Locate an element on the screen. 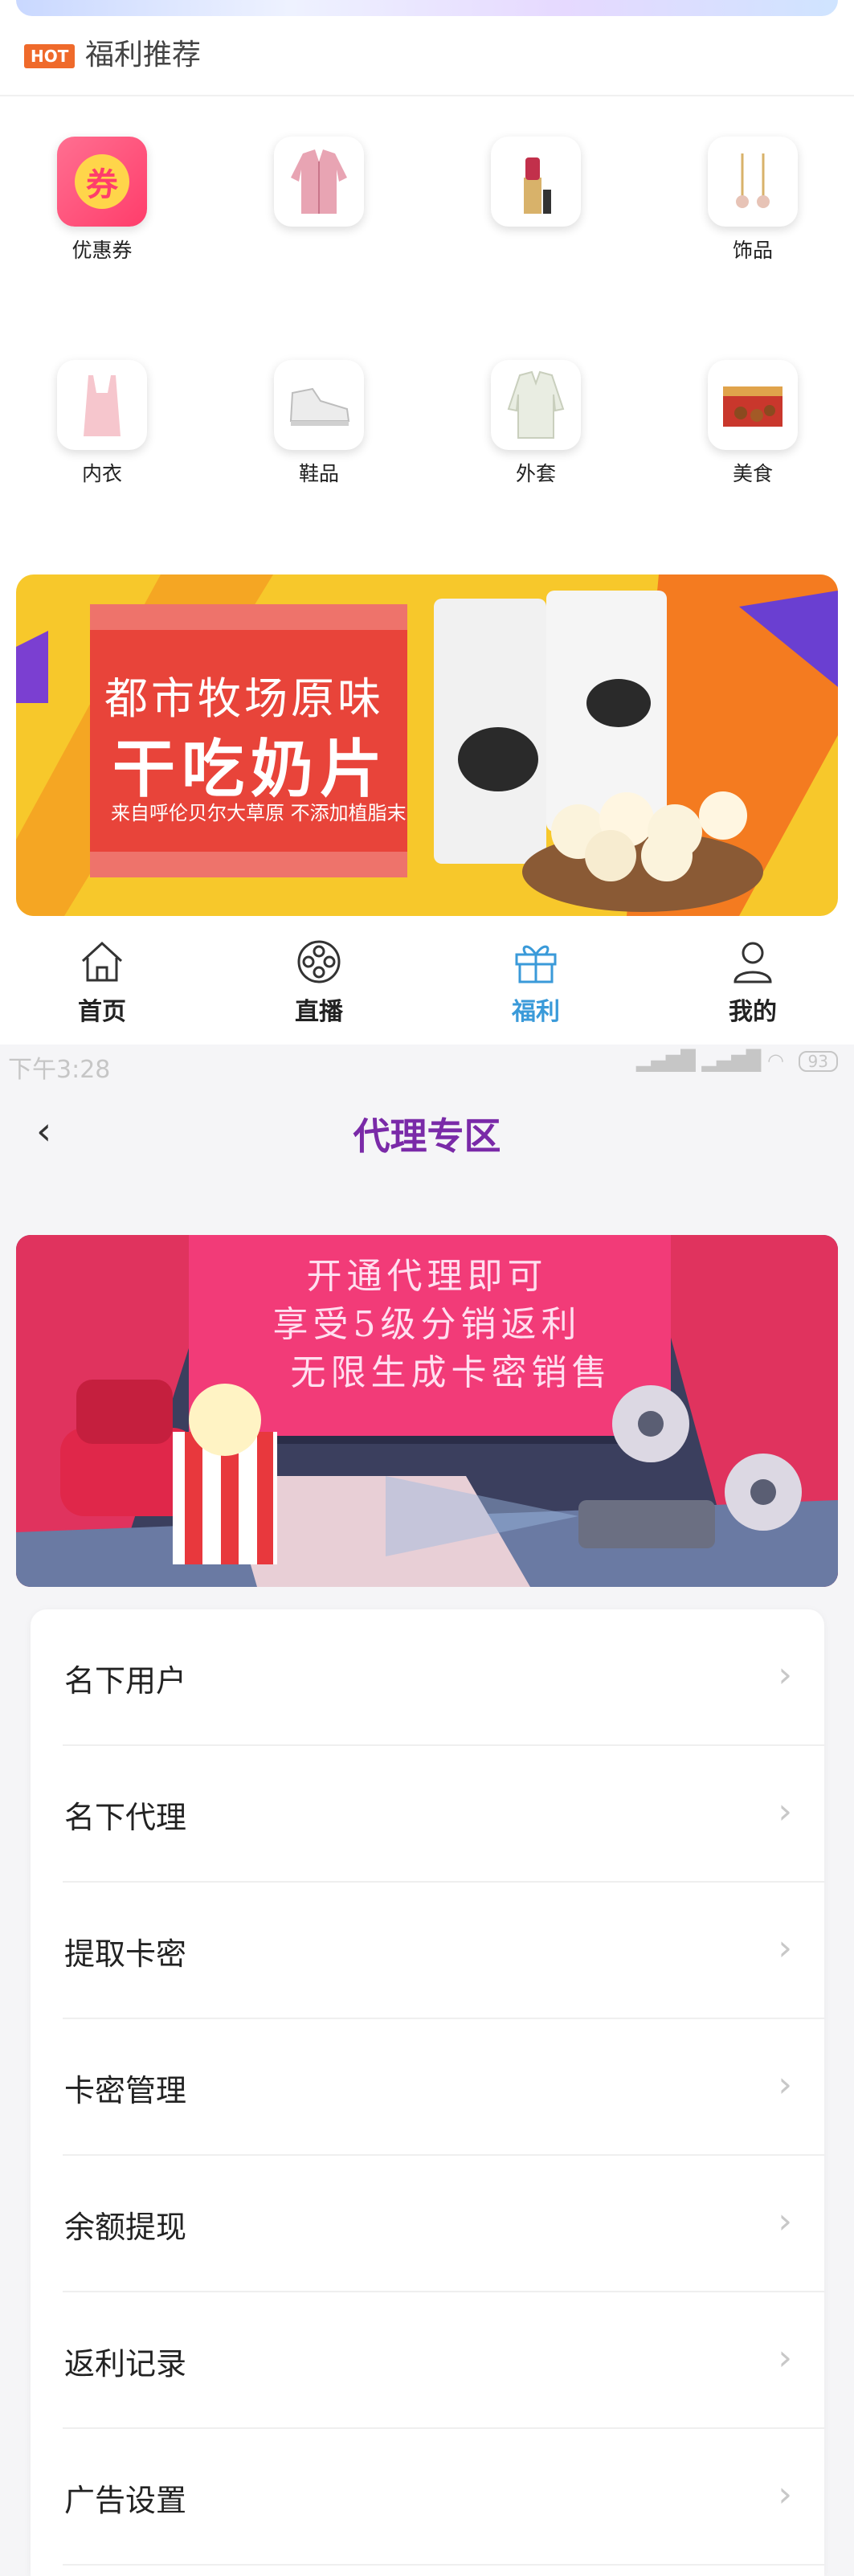  top-banner-edge is located at coordinates (427, 8).